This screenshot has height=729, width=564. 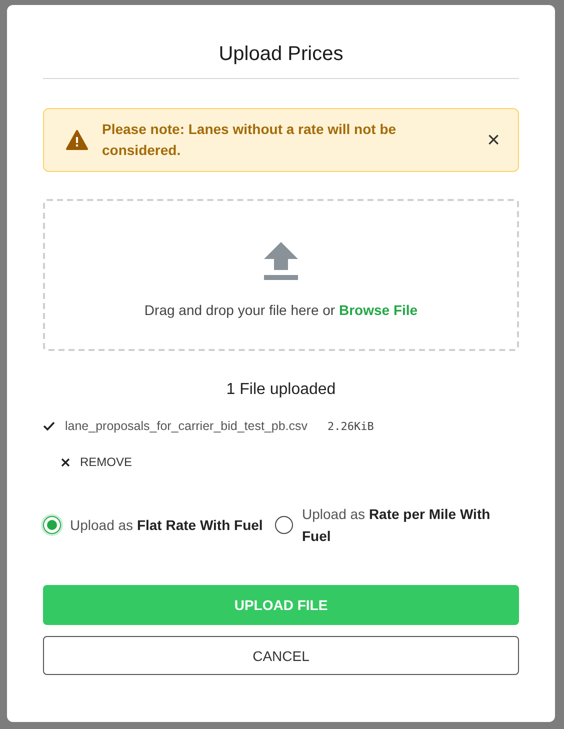 What do you see at coordinates (65, 462) in the screenshot?
I see `close-icon` at bounding box center [65, 462].